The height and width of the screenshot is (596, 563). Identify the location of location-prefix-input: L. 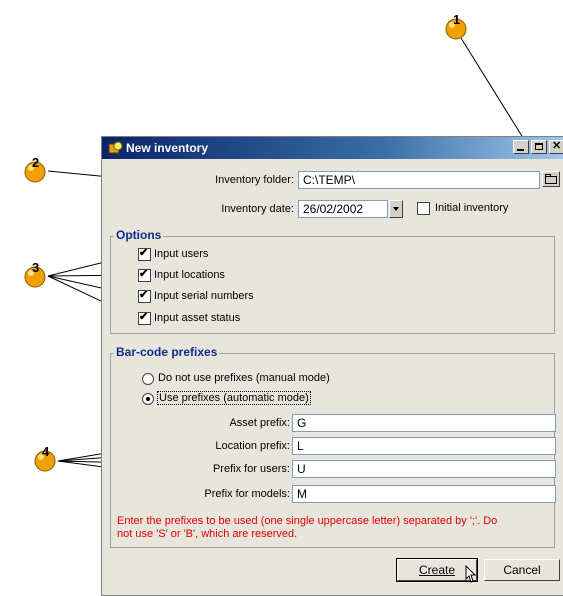
(424, 446).